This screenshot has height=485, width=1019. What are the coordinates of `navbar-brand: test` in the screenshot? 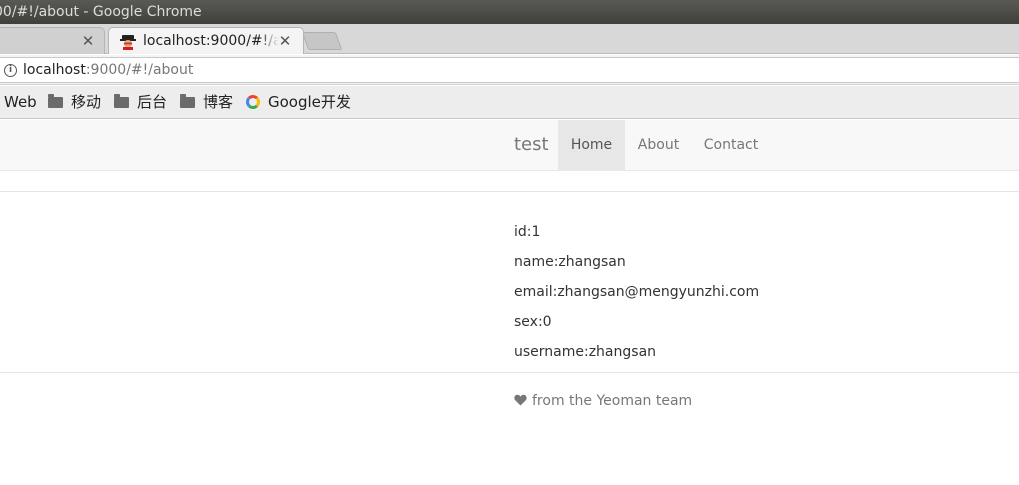 It's located at (531, 145).